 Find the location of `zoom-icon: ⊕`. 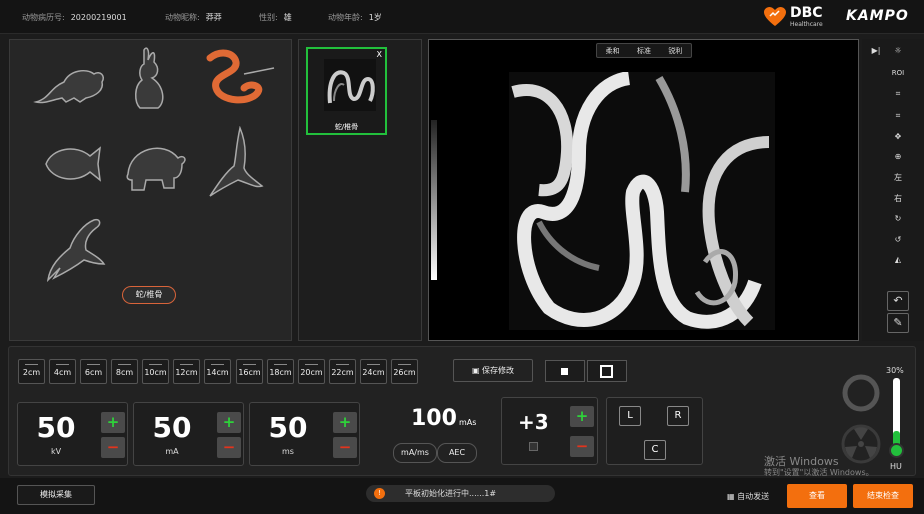

zoom-icon: ⊕ is located at coordinates (898, 156).